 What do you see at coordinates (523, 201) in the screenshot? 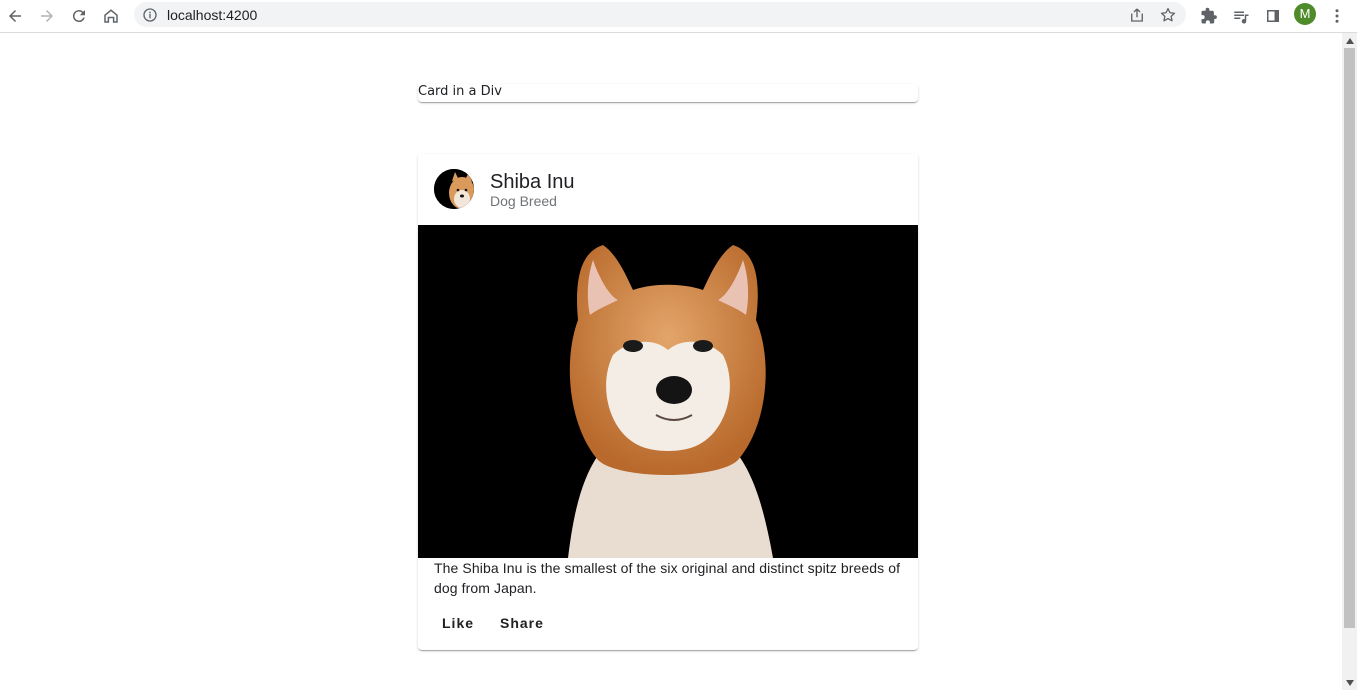
I see `card-subtitle: Dog Breed` at bounding box center [523, 201].